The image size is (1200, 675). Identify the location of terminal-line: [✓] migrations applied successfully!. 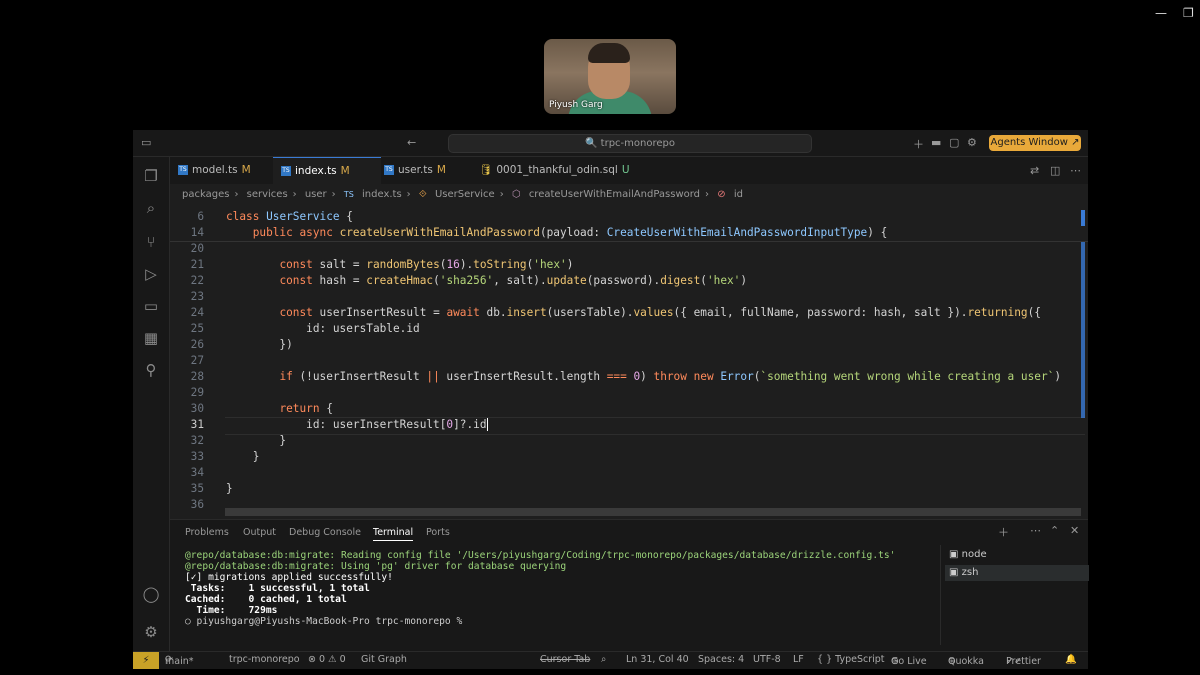
(289, 577).